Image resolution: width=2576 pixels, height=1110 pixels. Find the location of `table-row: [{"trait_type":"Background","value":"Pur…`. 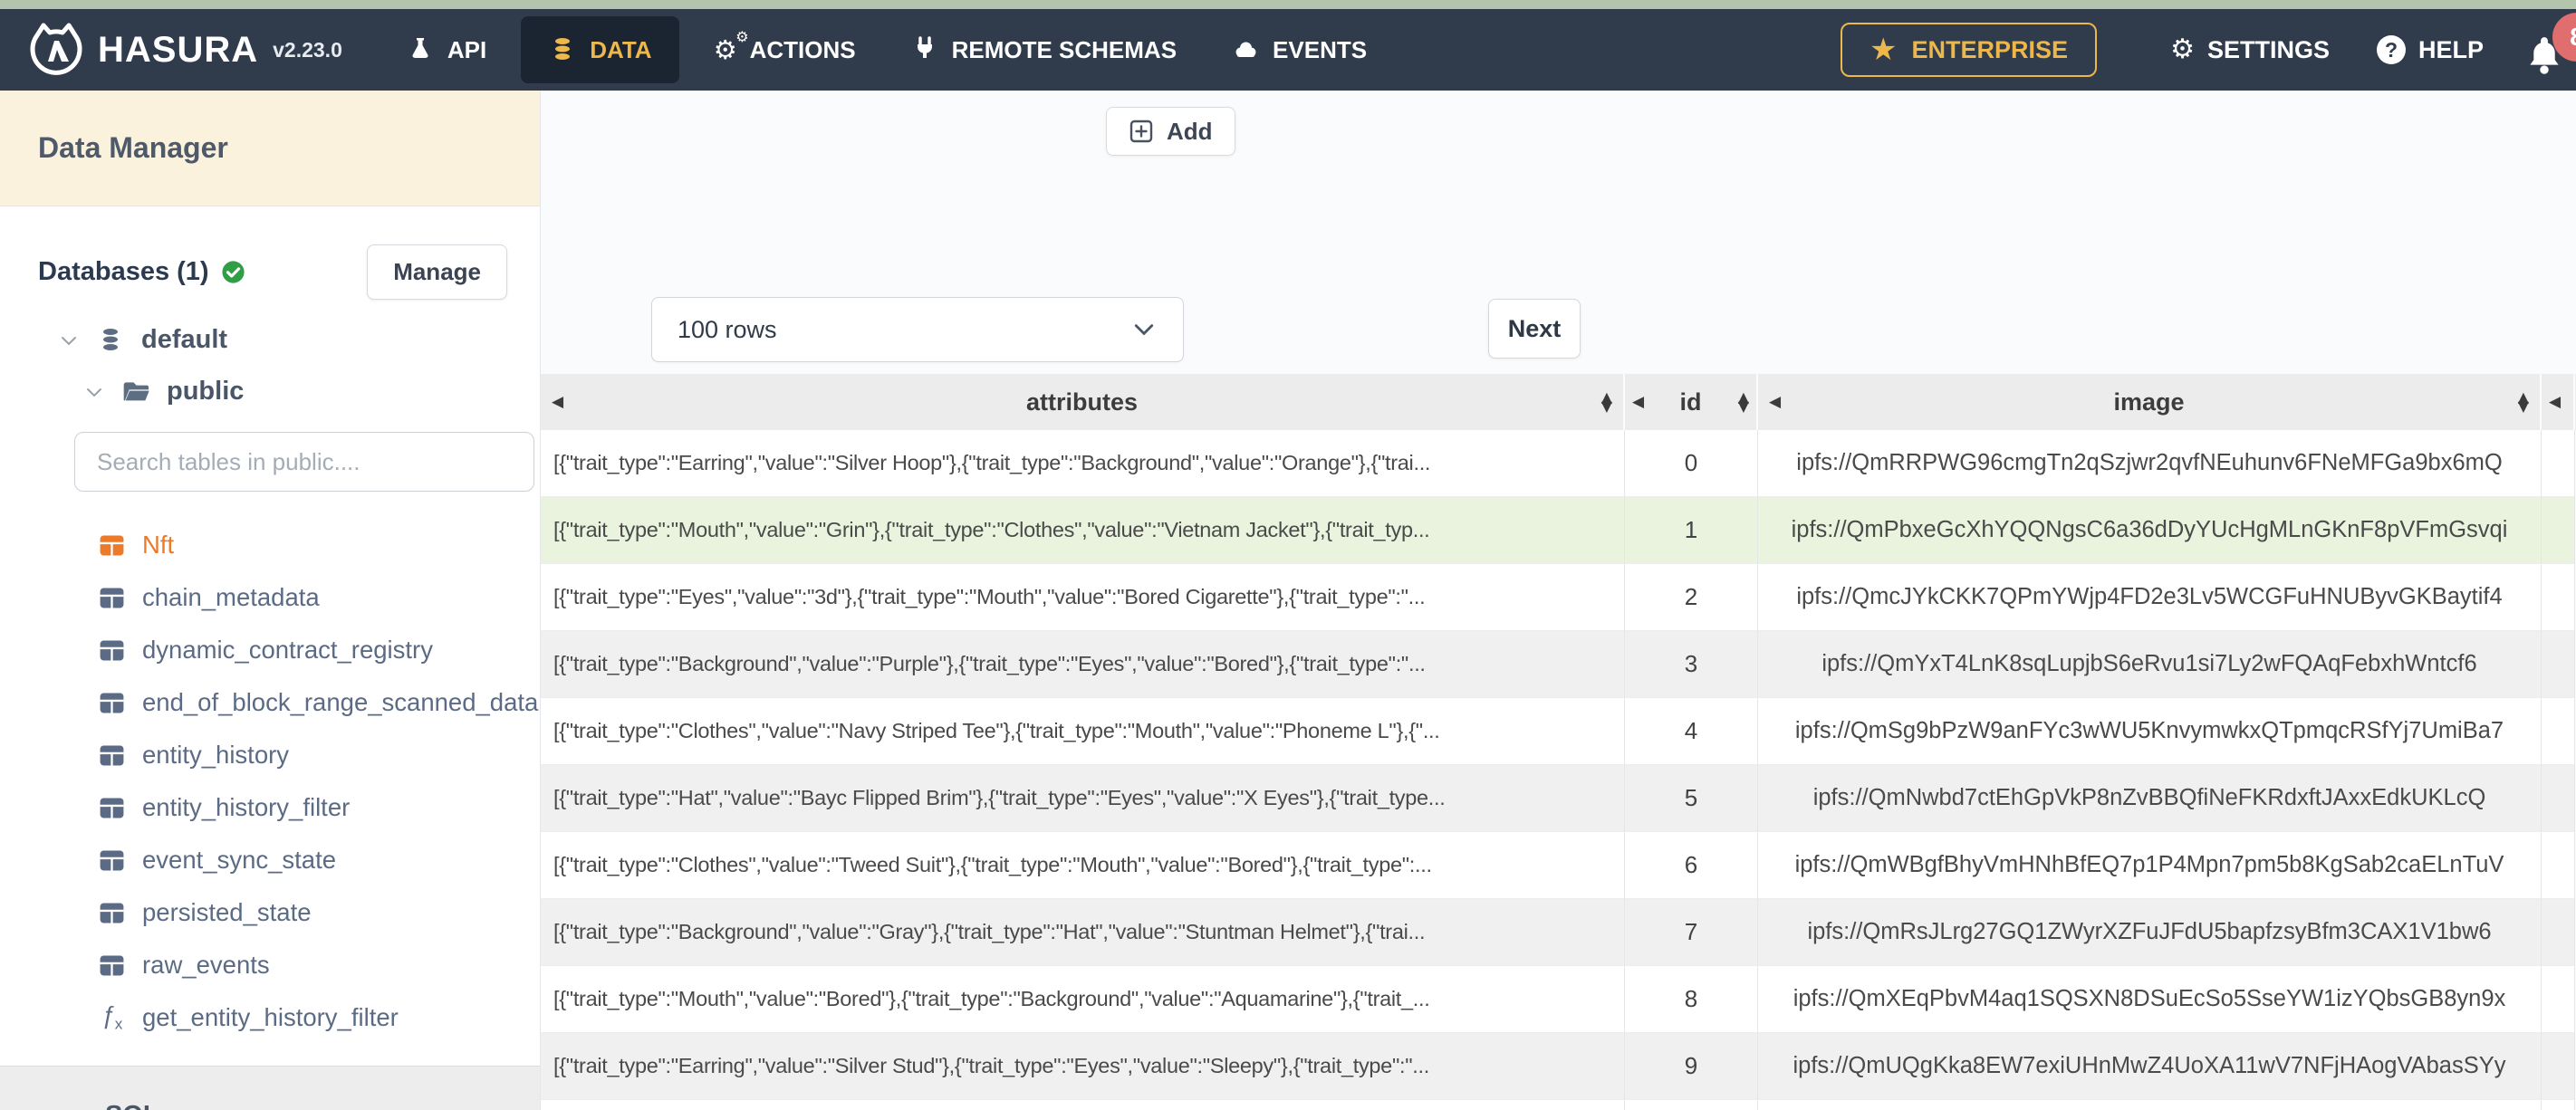

table-row: [{"trait_type":"Background","value":"Pur… is located at coordinates (1558, 664).